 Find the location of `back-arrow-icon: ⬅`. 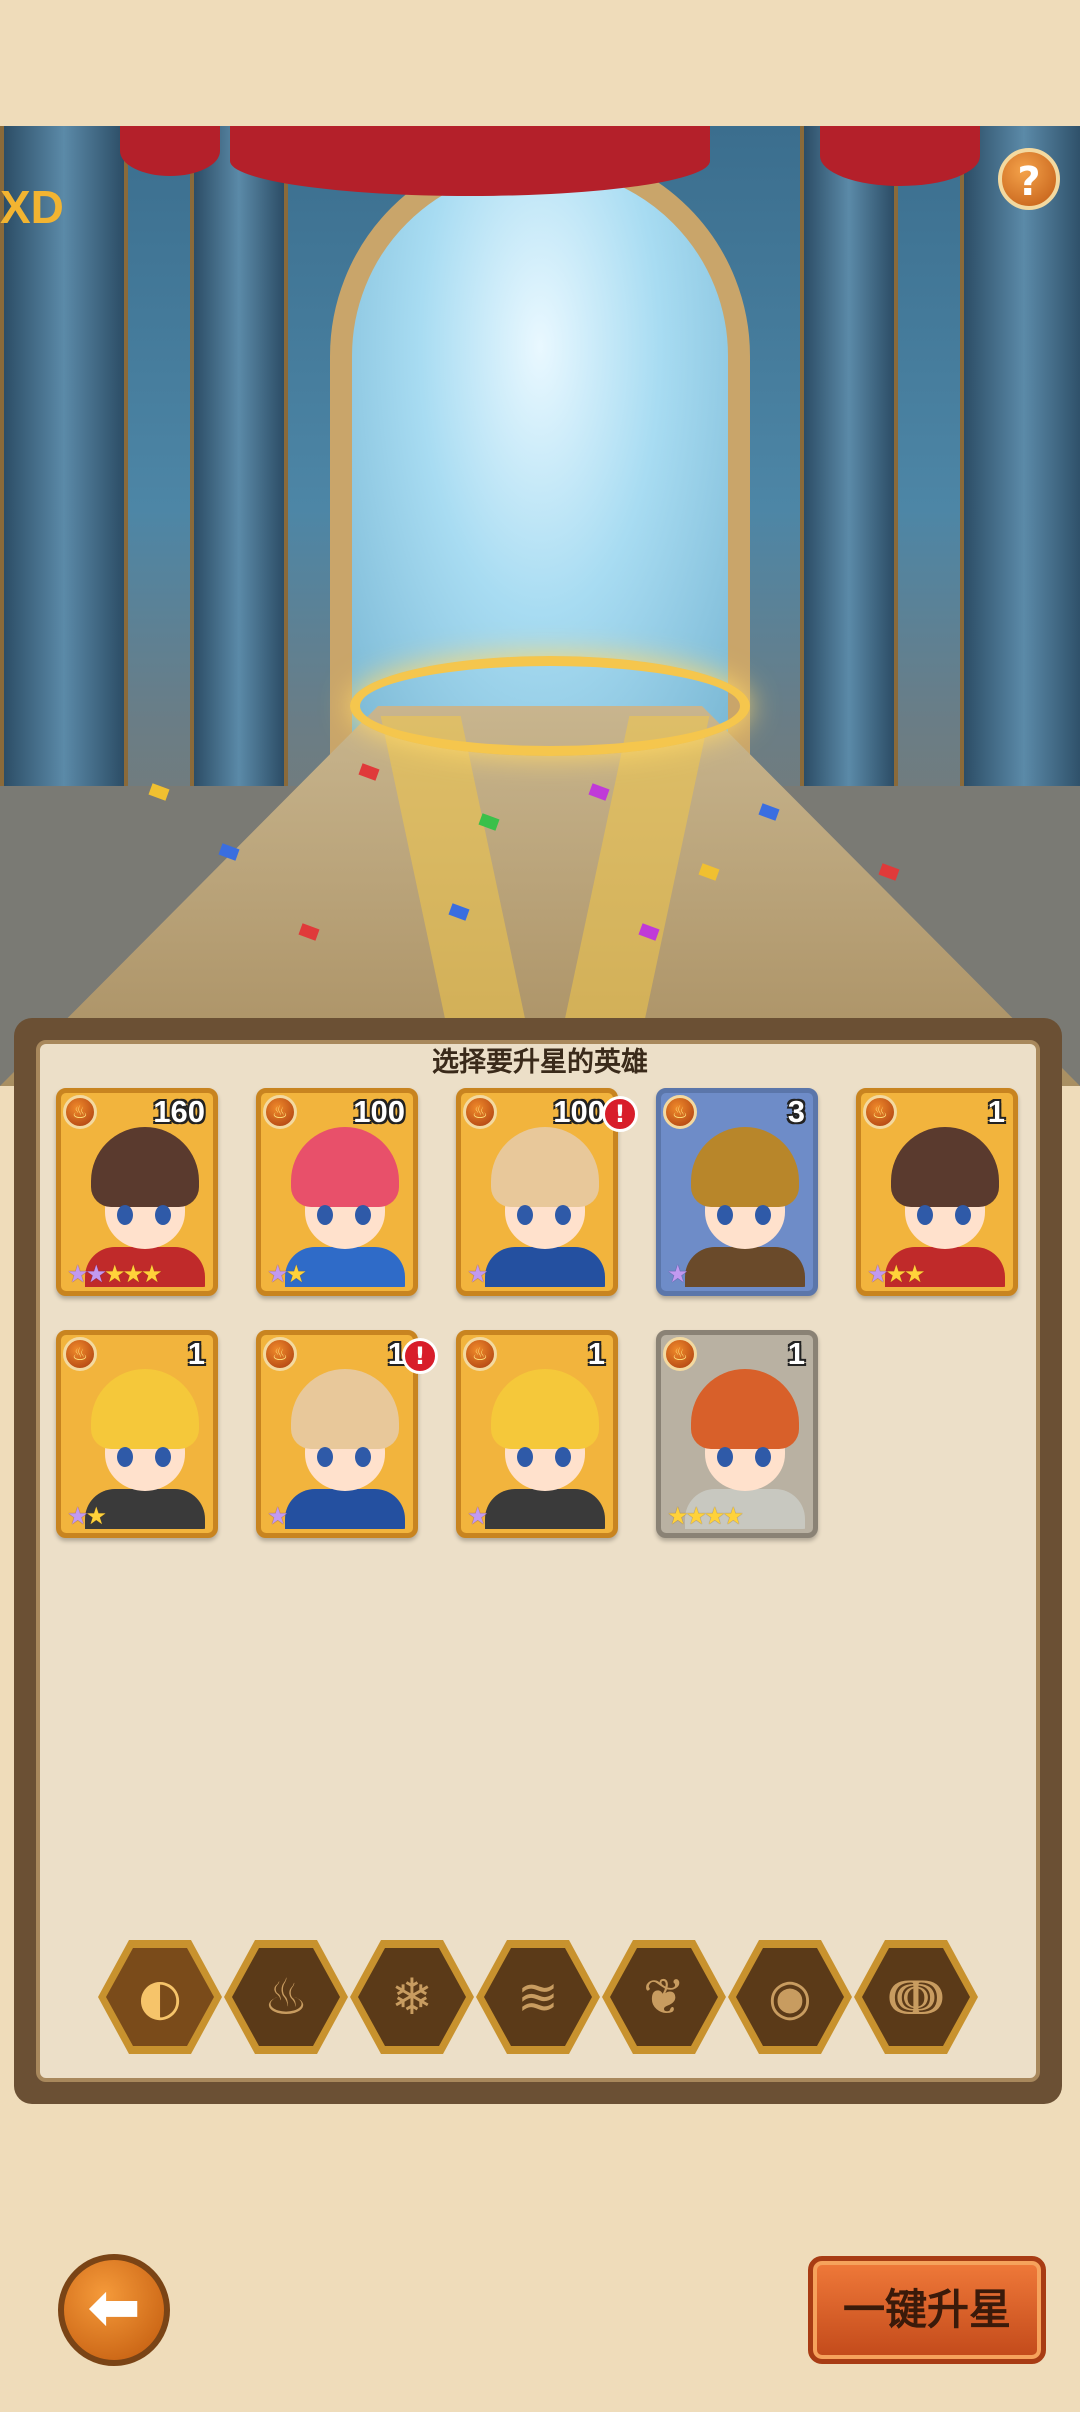

back-arrow-icon: ⬅ is located at coordinates (114, 2308).